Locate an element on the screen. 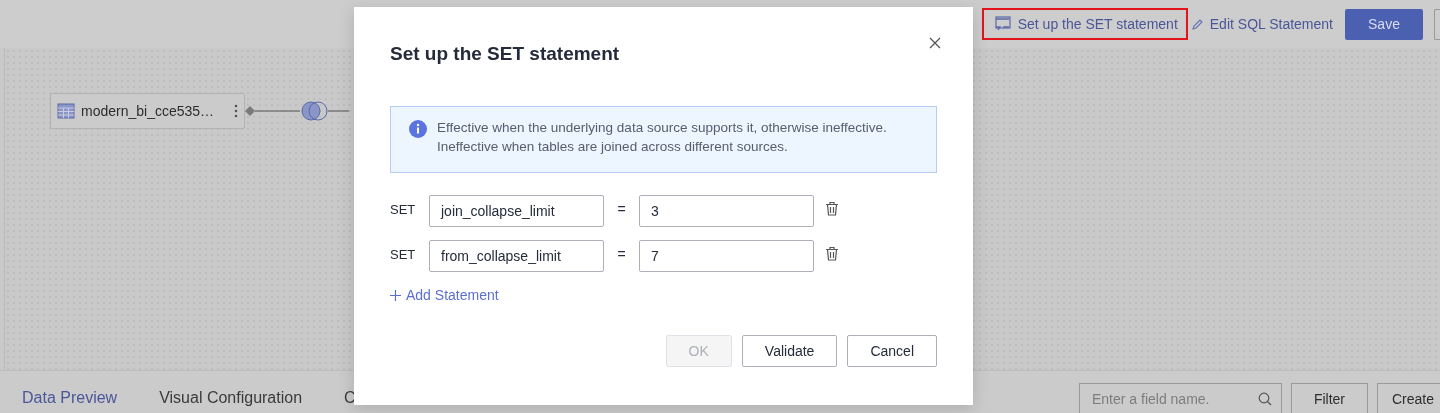  panel-tab: Data Preview is located at coordinates (70, 401).